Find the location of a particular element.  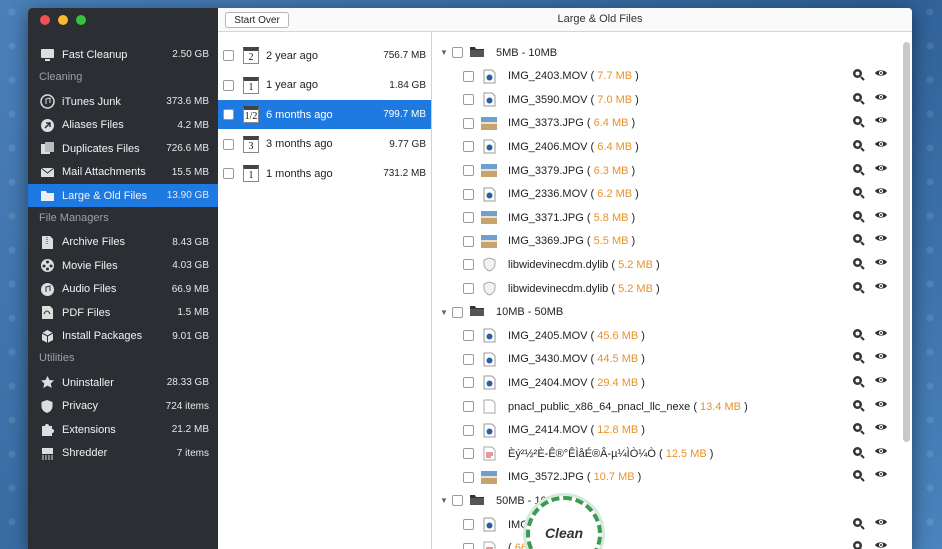

sidebar-item-privacy: Privacy 724 items is located at coordinates (123, 406).